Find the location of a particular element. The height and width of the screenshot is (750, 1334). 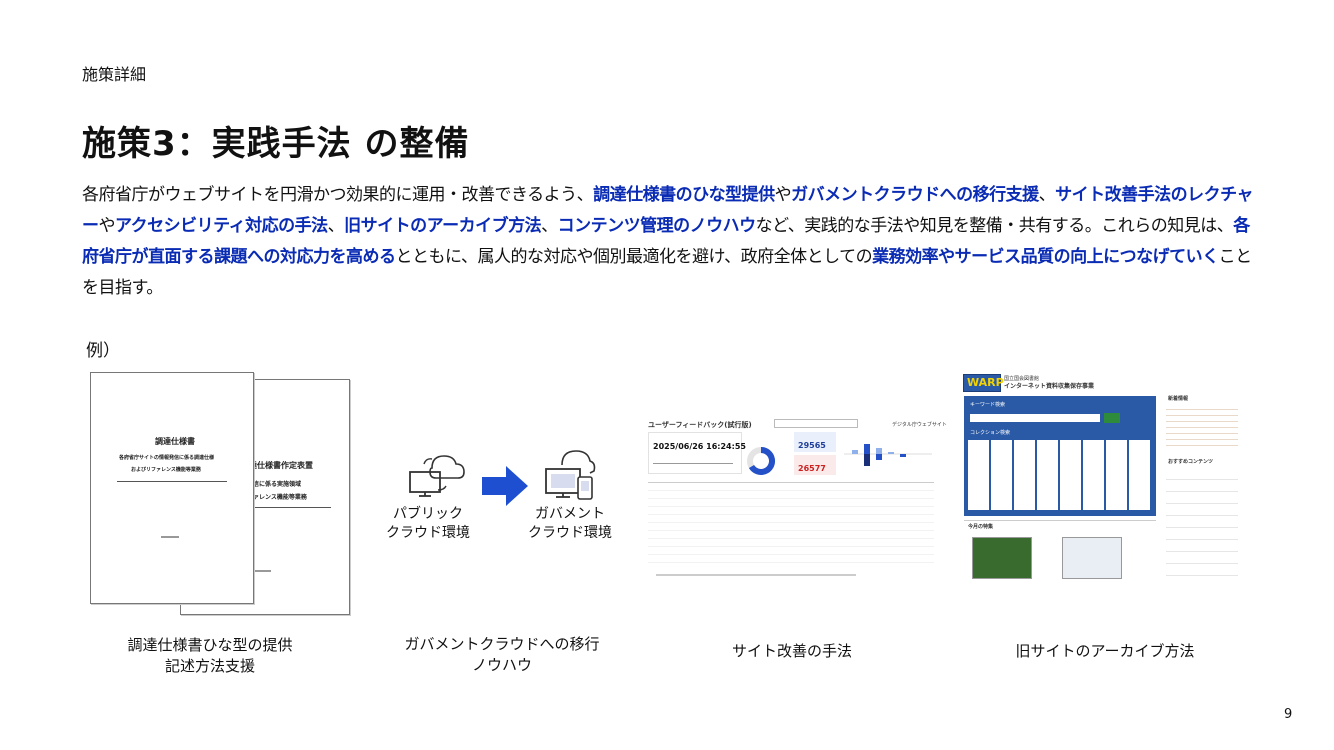

doc-front-rule is located at coordinates (172, 481).